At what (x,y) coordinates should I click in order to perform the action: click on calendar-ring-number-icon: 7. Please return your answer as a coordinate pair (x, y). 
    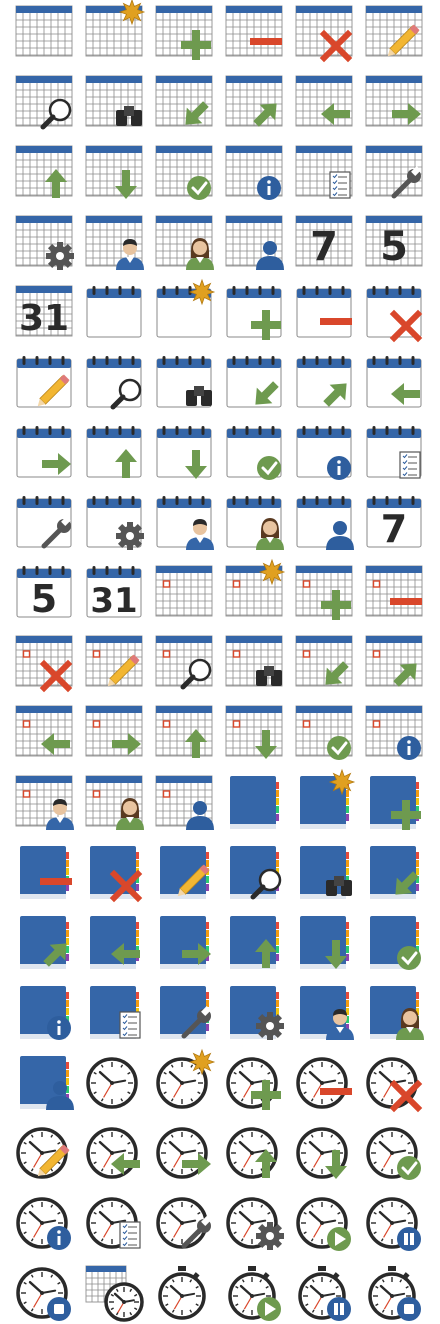
    Looking at the image, I should click on (394, 523).